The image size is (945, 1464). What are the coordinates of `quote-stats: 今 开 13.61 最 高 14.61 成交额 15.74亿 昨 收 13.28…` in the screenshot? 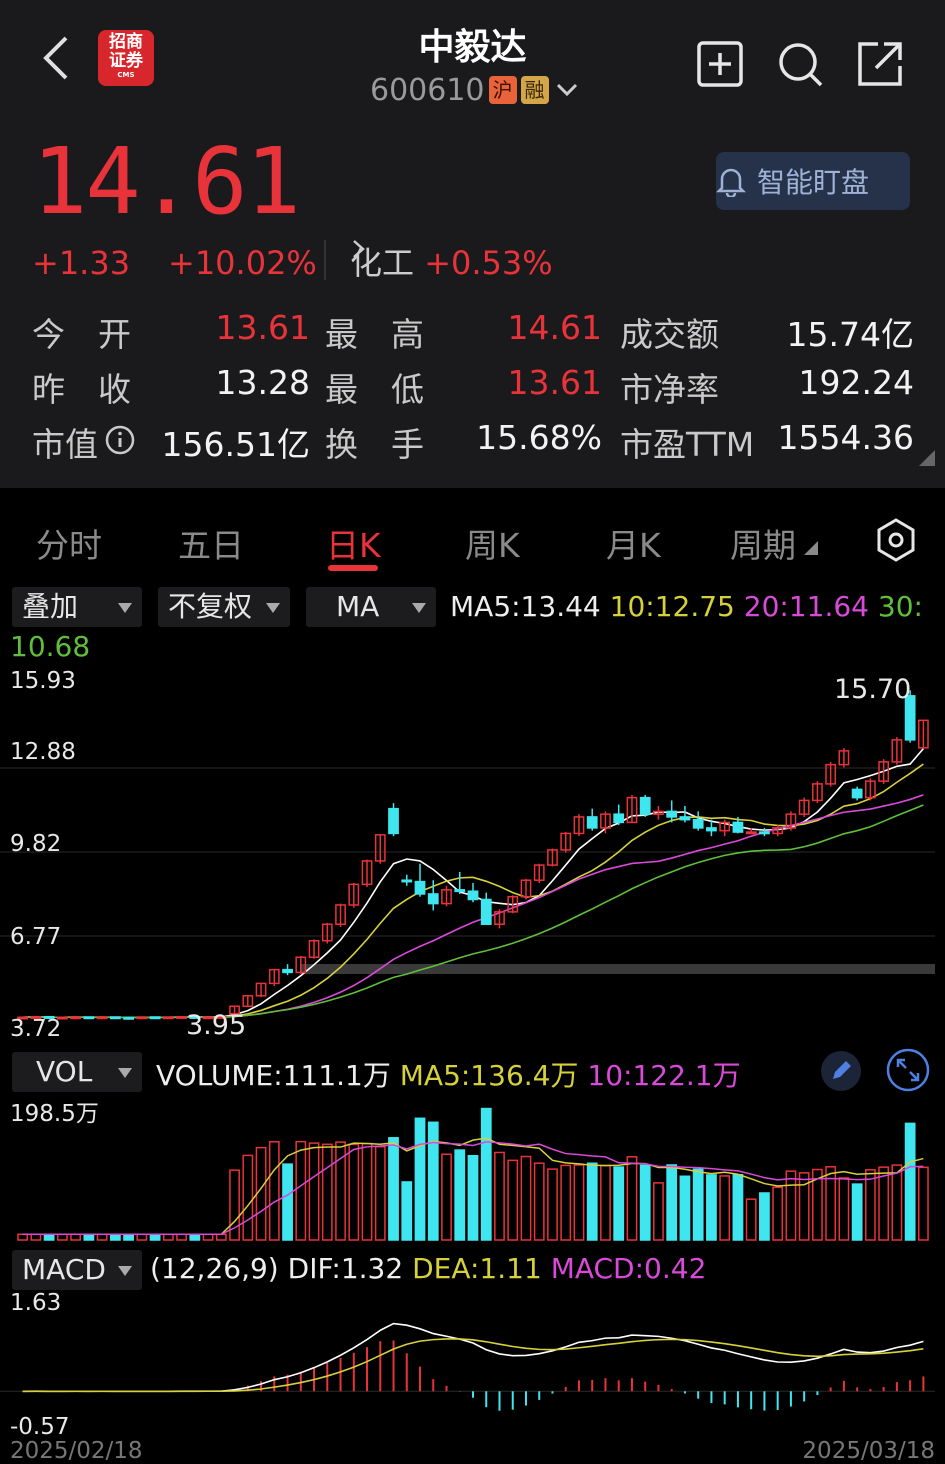 It's located at (473, 390).